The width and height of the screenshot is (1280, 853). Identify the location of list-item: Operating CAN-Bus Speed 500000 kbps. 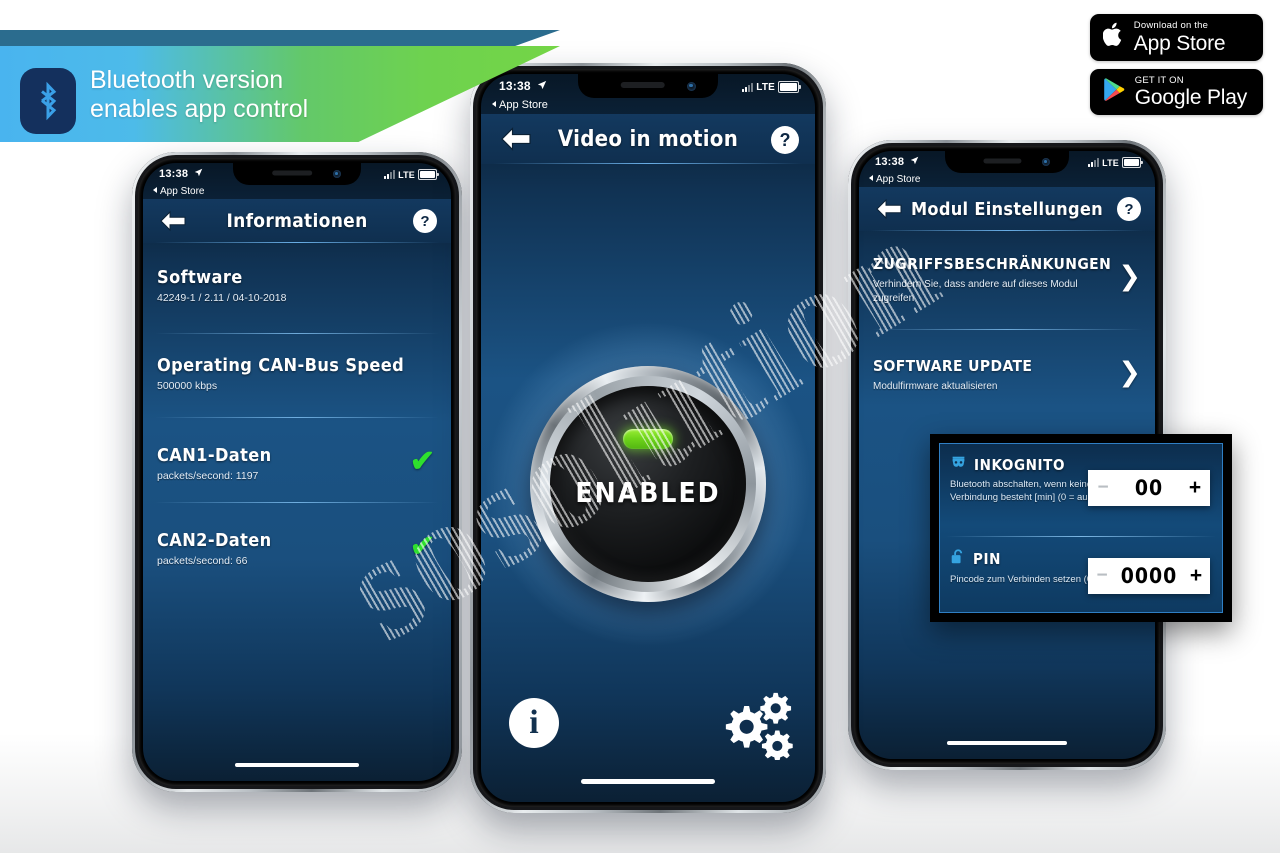
(297, 375).